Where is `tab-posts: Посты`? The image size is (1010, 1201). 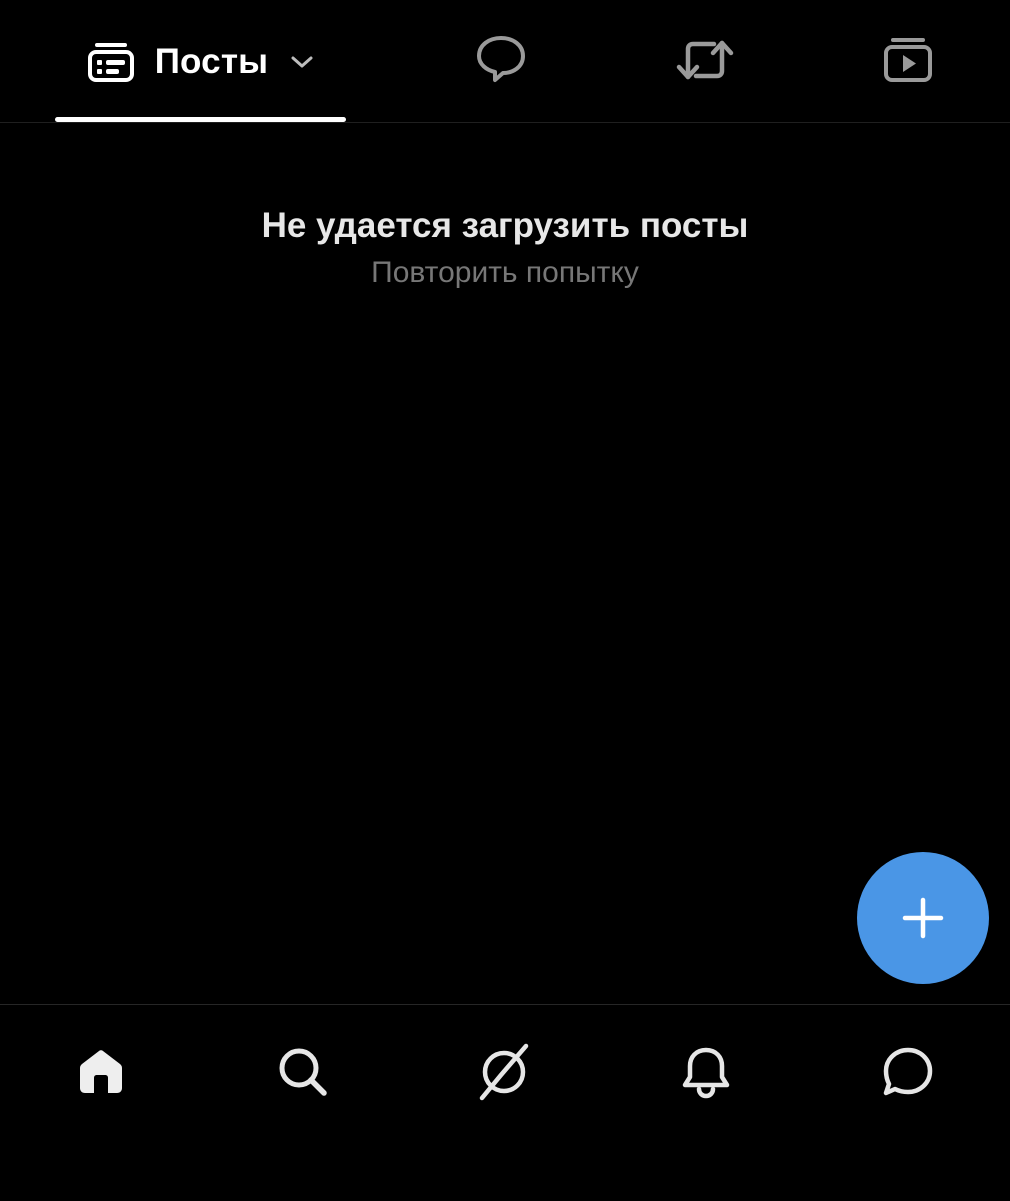
tab-posts: Посты is located at coordinates (200, 61).